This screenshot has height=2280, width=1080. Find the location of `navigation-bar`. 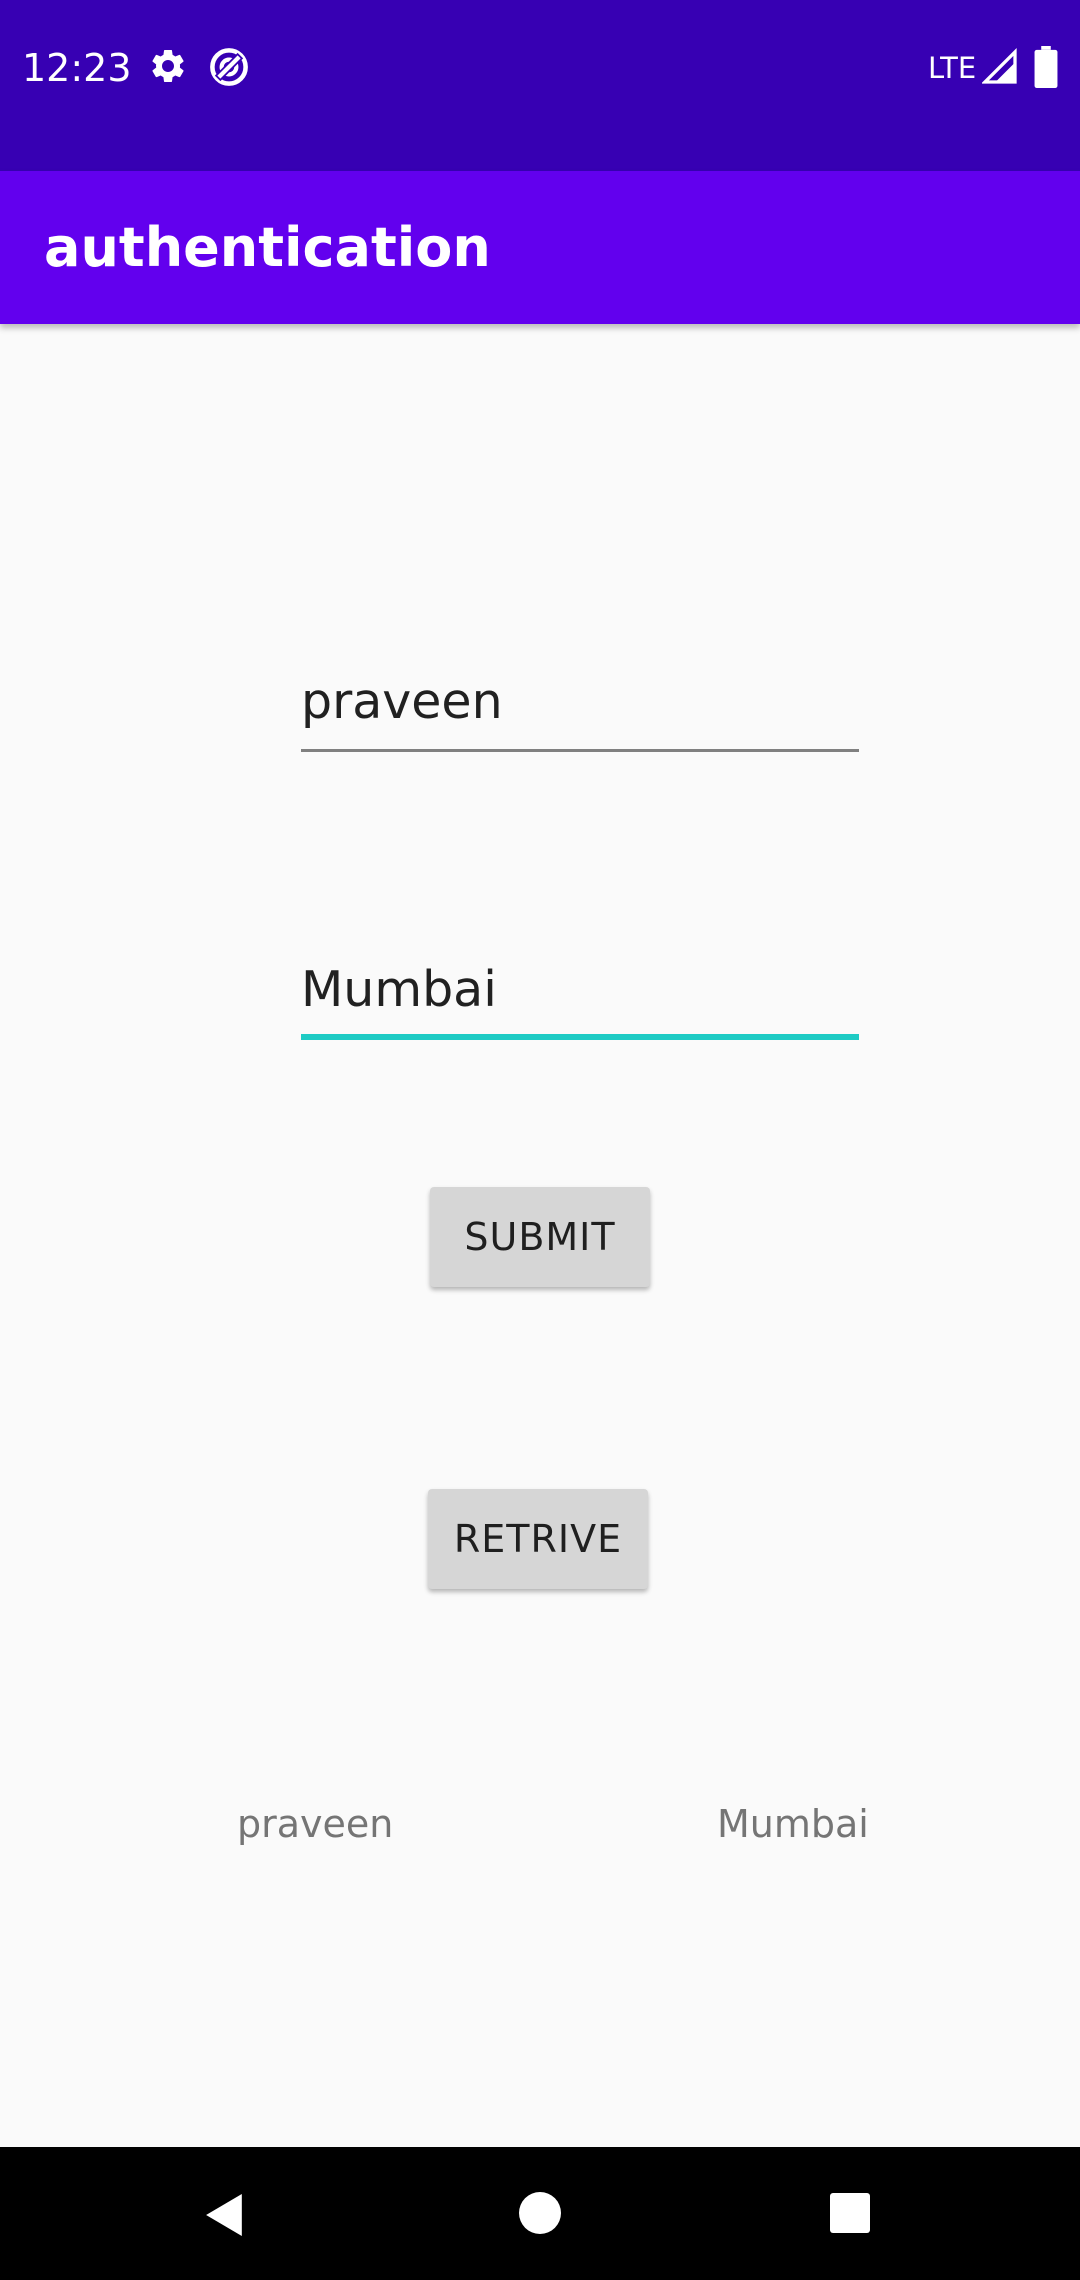

navigation-bar is located at coordinates (540, 2213).